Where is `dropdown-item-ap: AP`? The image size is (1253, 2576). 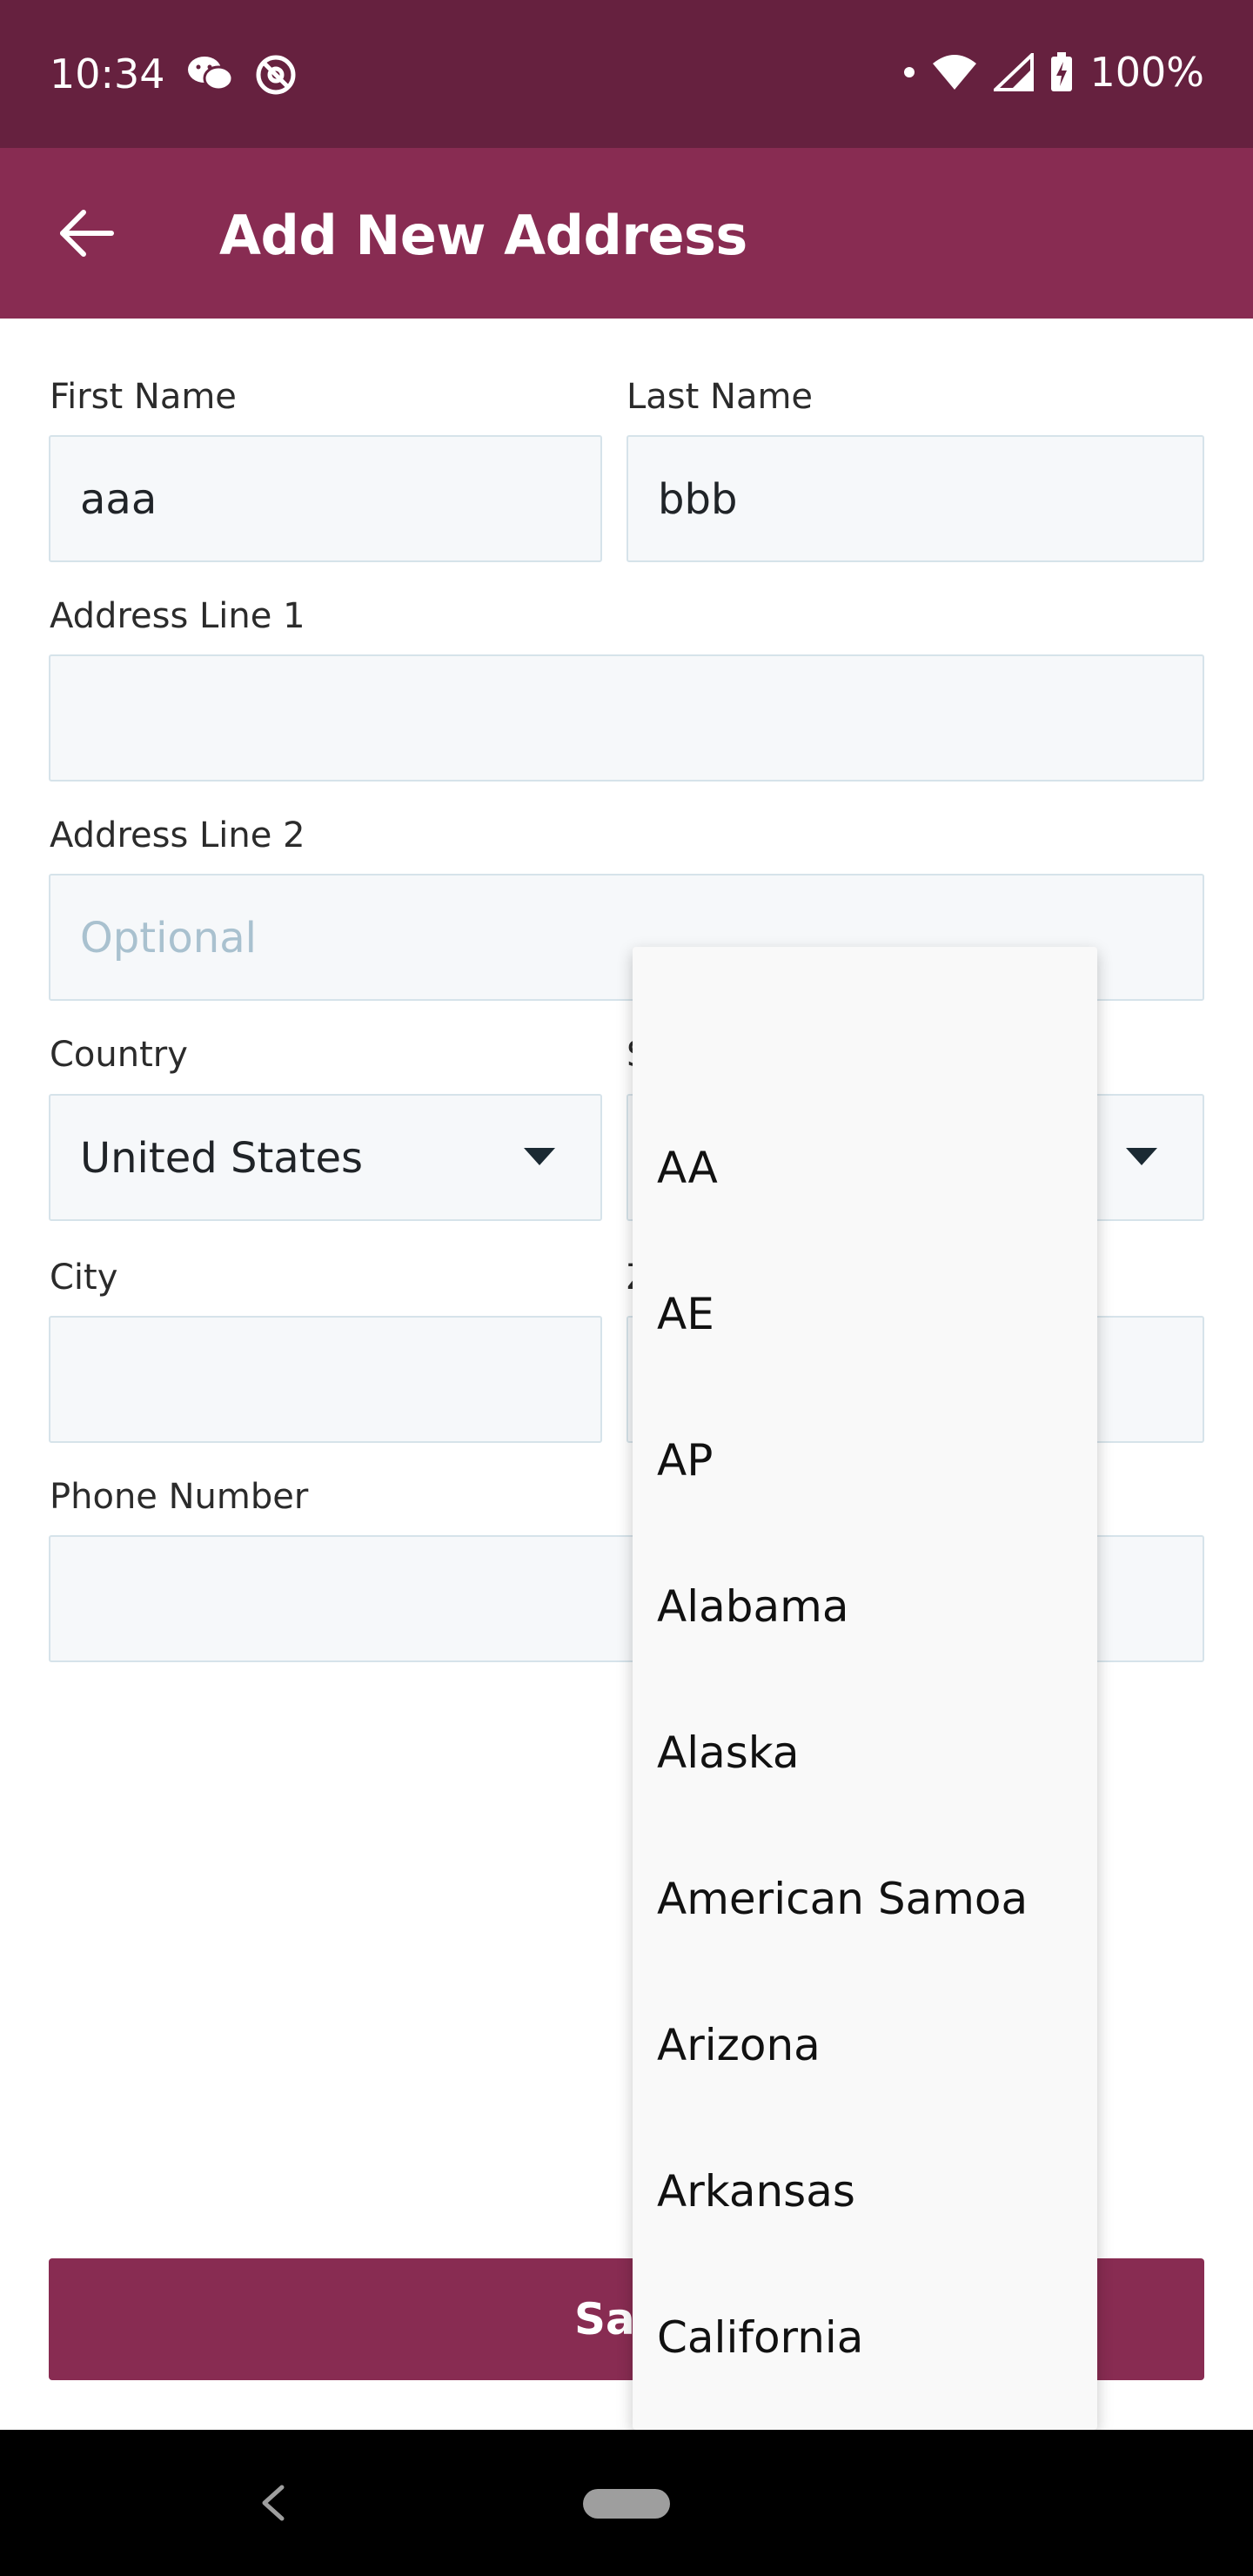 dropdown-item-ap: AP is located at coordinates (865, 1460).